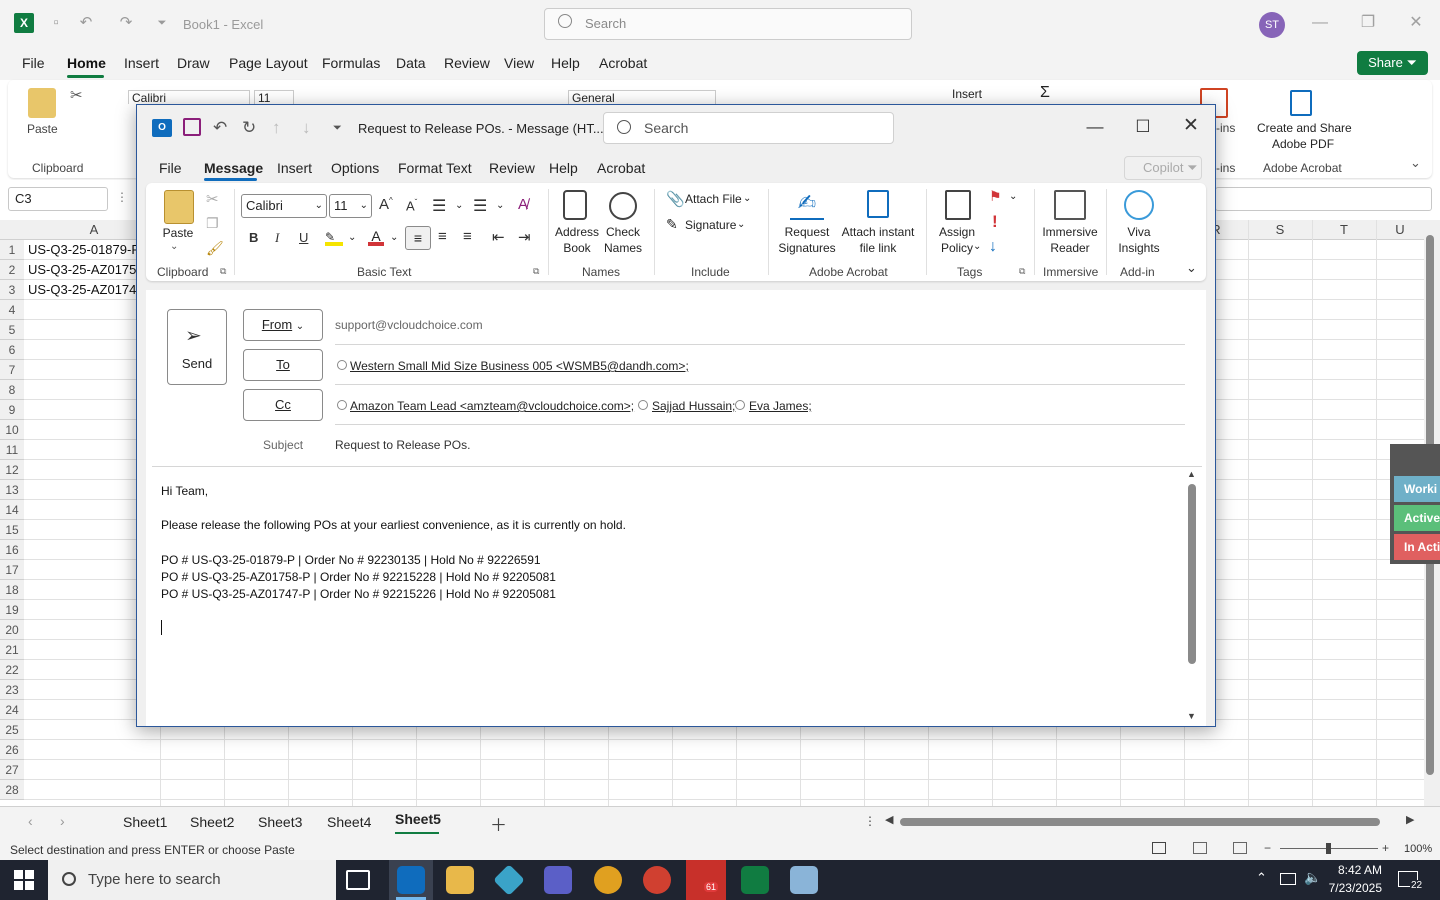 The height and width of the screenshot is (900, 1440). I want to click on outlook-taskbar-icon, so click(411, 880).